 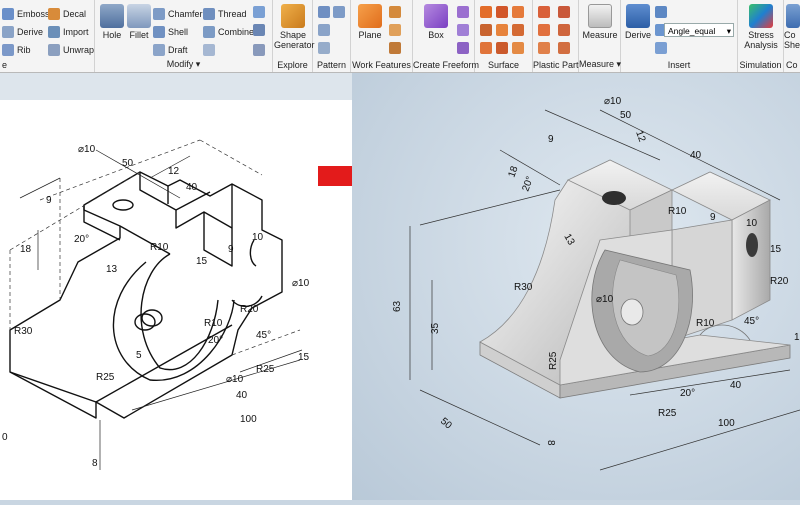 I want to click on angle-equal-dropdown: Angle_equal ▾, so click(x=699, y=30).